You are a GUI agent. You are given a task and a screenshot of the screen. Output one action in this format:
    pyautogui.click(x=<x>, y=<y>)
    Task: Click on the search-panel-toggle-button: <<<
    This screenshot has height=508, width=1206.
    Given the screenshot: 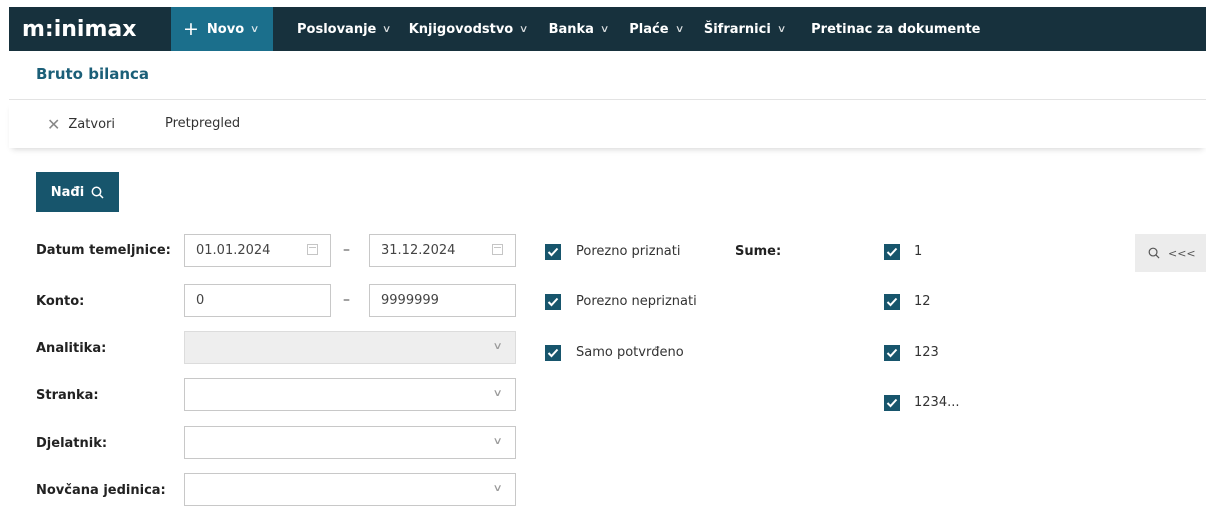 What is the action you would take?
    pyautogui.click(x=1170, y=253)
    